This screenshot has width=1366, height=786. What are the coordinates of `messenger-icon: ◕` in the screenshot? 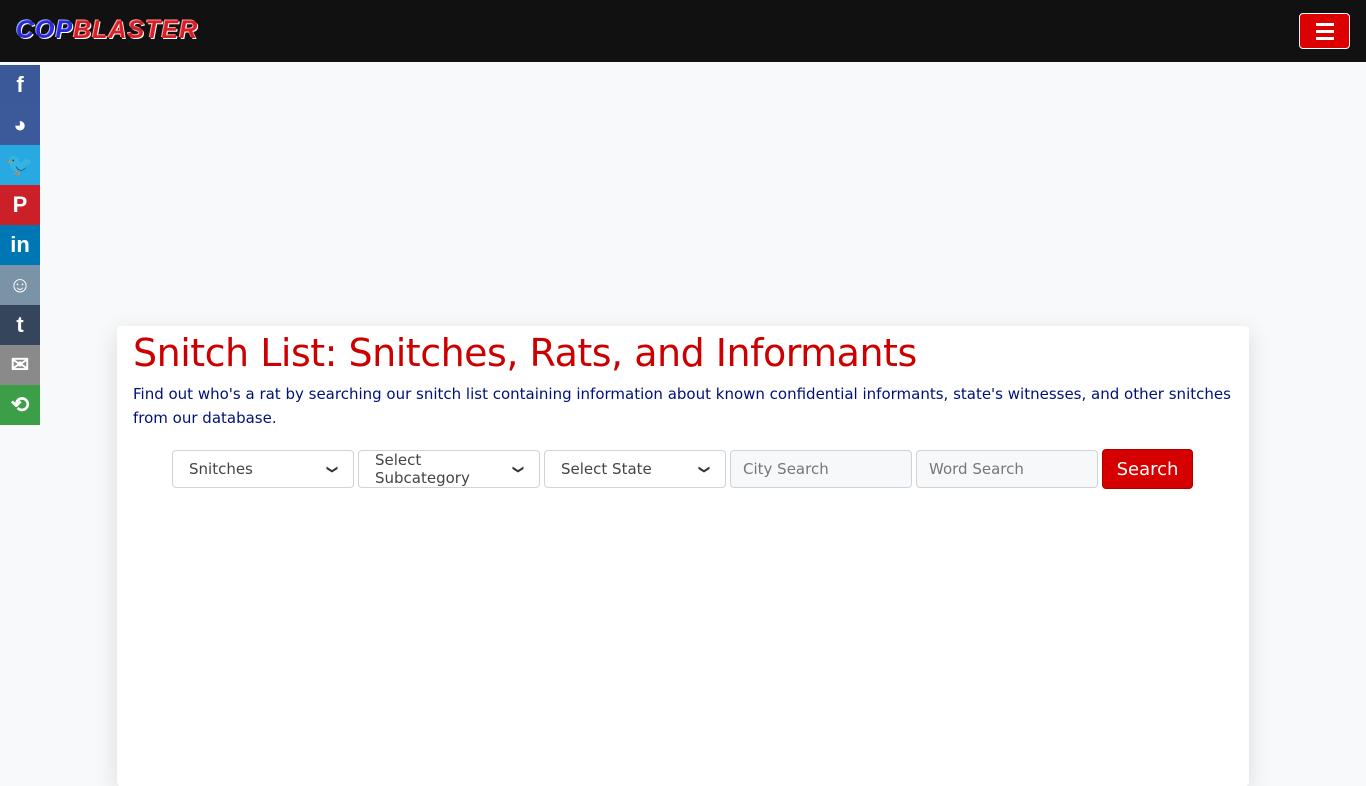 It's located at (20, 124).